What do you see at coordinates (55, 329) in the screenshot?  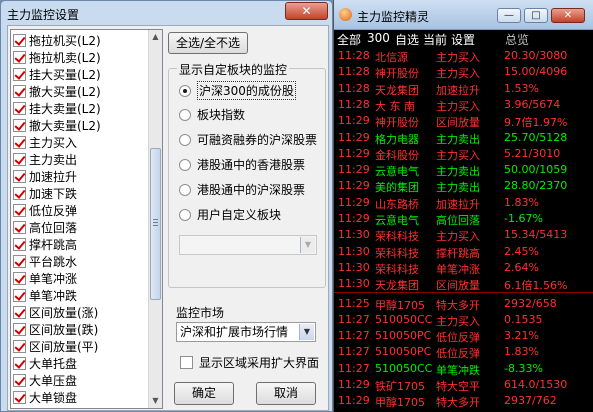 I see `signal-checkbox-item: 区间放量(跌)` at bounding box center [55, 329].